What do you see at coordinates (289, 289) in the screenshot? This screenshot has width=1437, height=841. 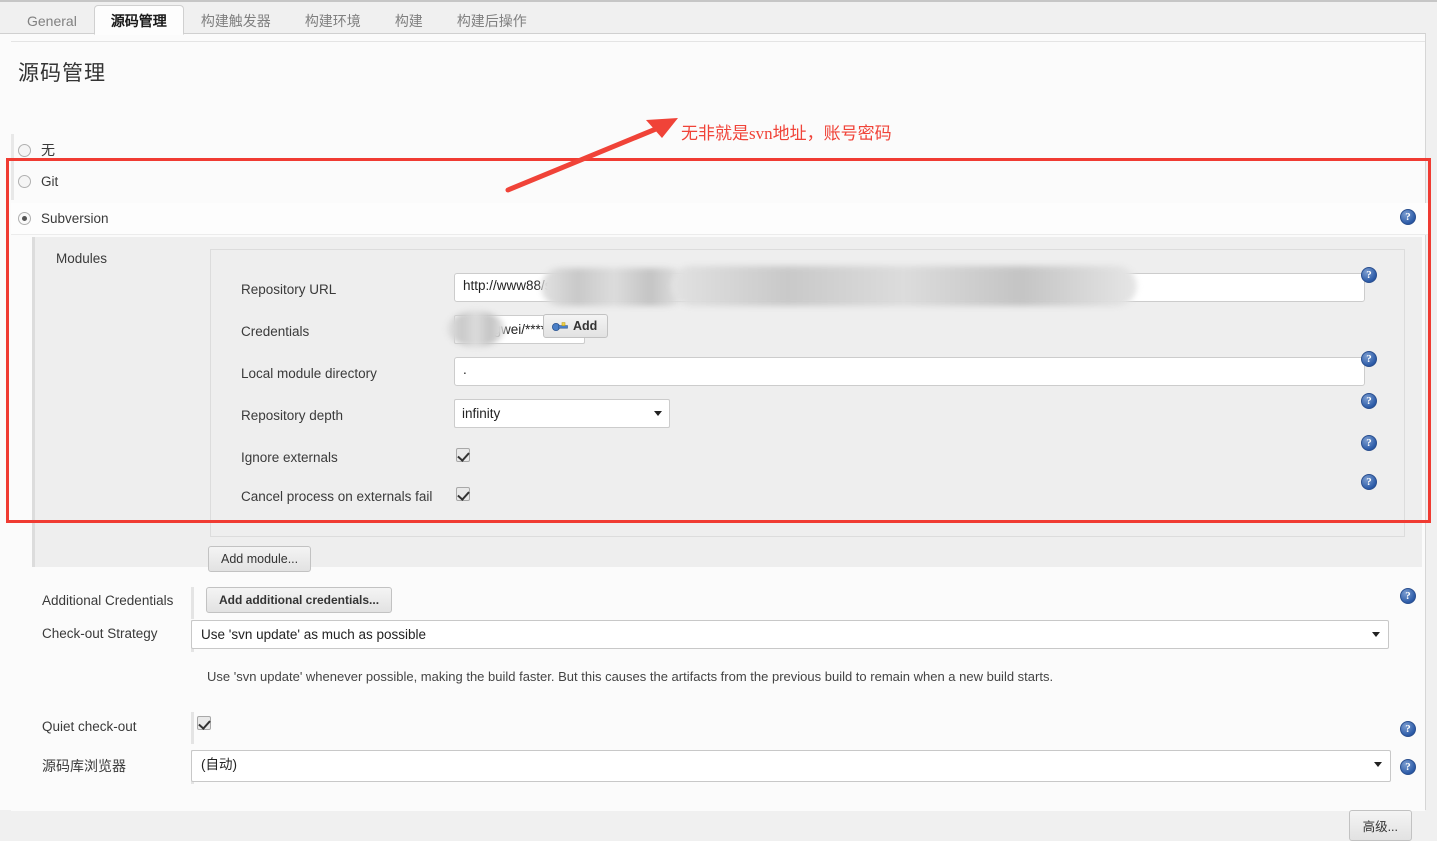 I see `repository-url-label: Repository URL` at bounding box center [289, 289].